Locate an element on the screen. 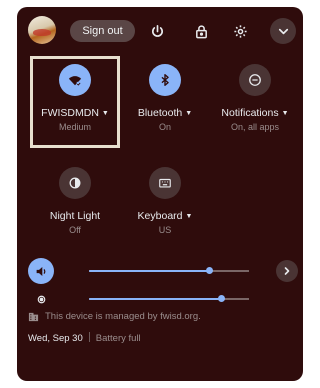  brightness-icon is located at coordinates (41, 299).